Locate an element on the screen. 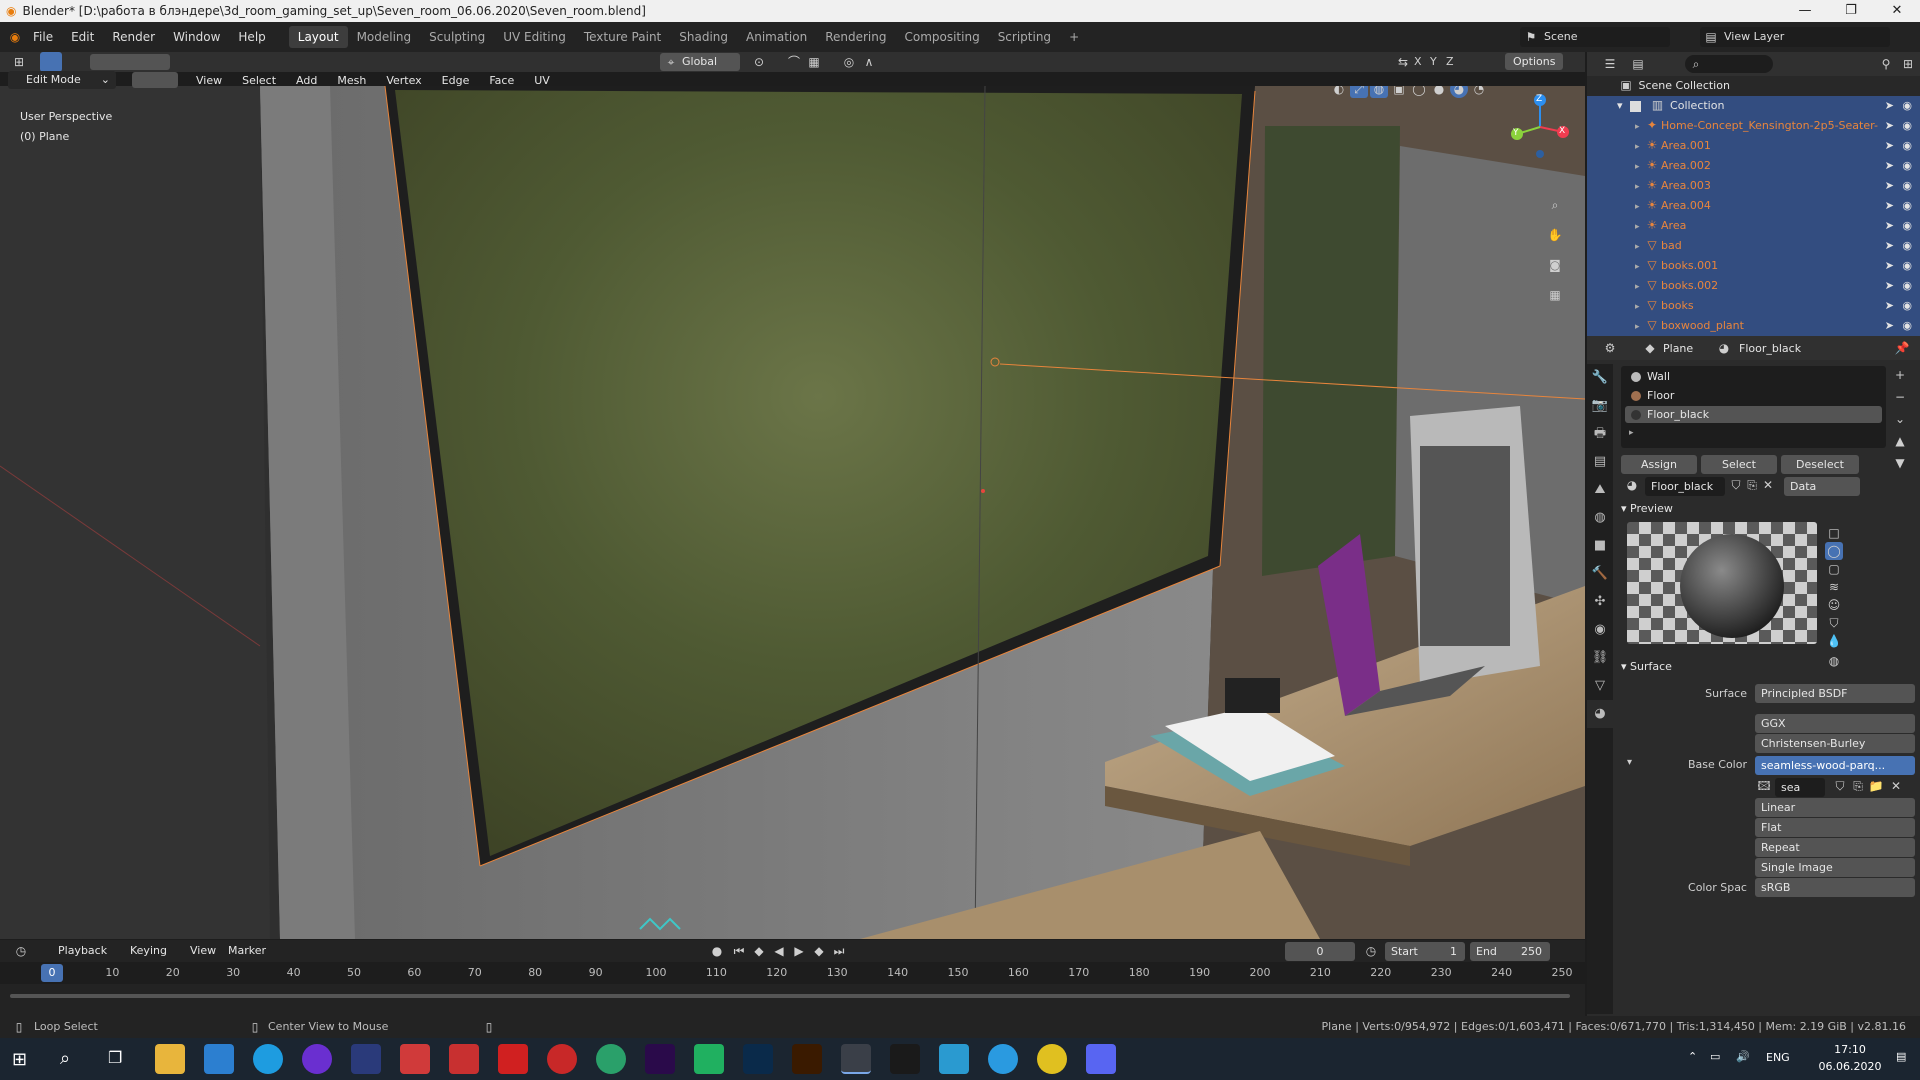 The height and width of the screenshot is (1080, 1920). premiere-icon is located at coordinates (660, 1059).